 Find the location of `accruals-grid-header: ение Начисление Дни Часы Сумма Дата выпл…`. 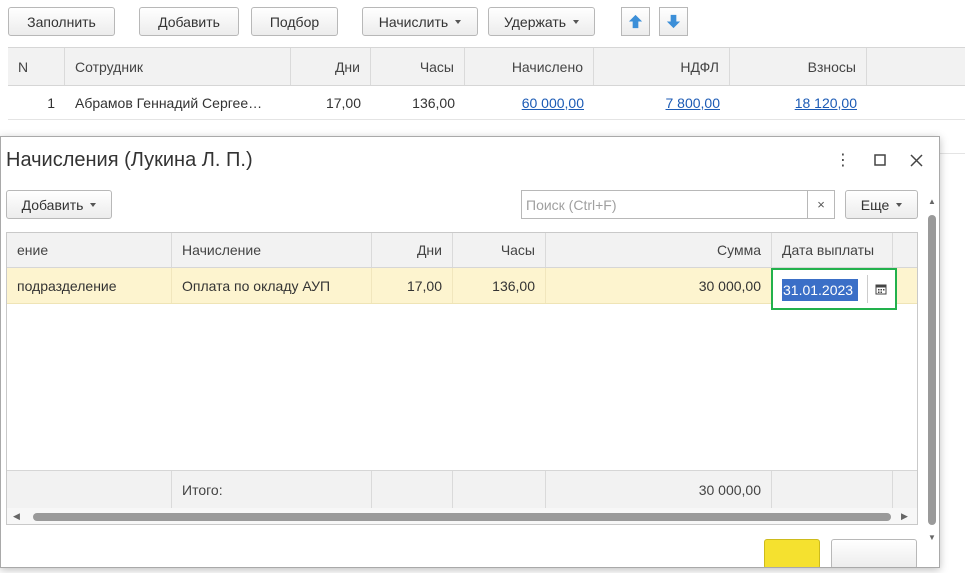

accruals-grid-header: ение Начисление Дни Часы Сумма Дата выпл… is located at coordinates (462, 250).